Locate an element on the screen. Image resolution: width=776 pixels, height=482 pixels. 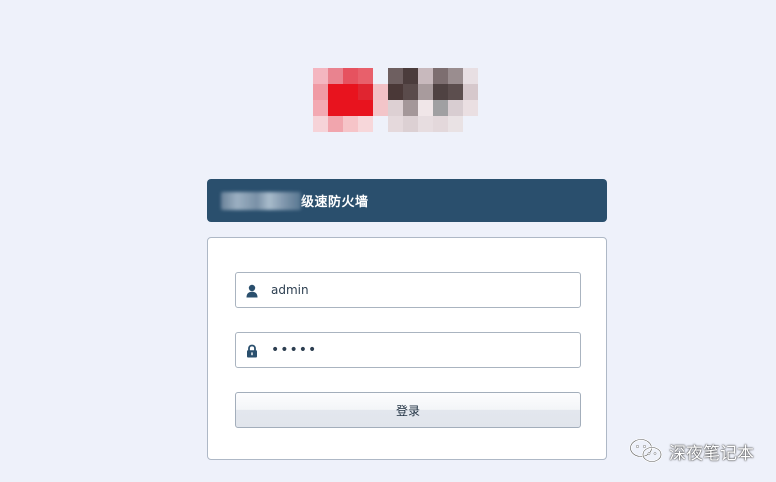
wechat-icon is located at coordinates (646, 451).